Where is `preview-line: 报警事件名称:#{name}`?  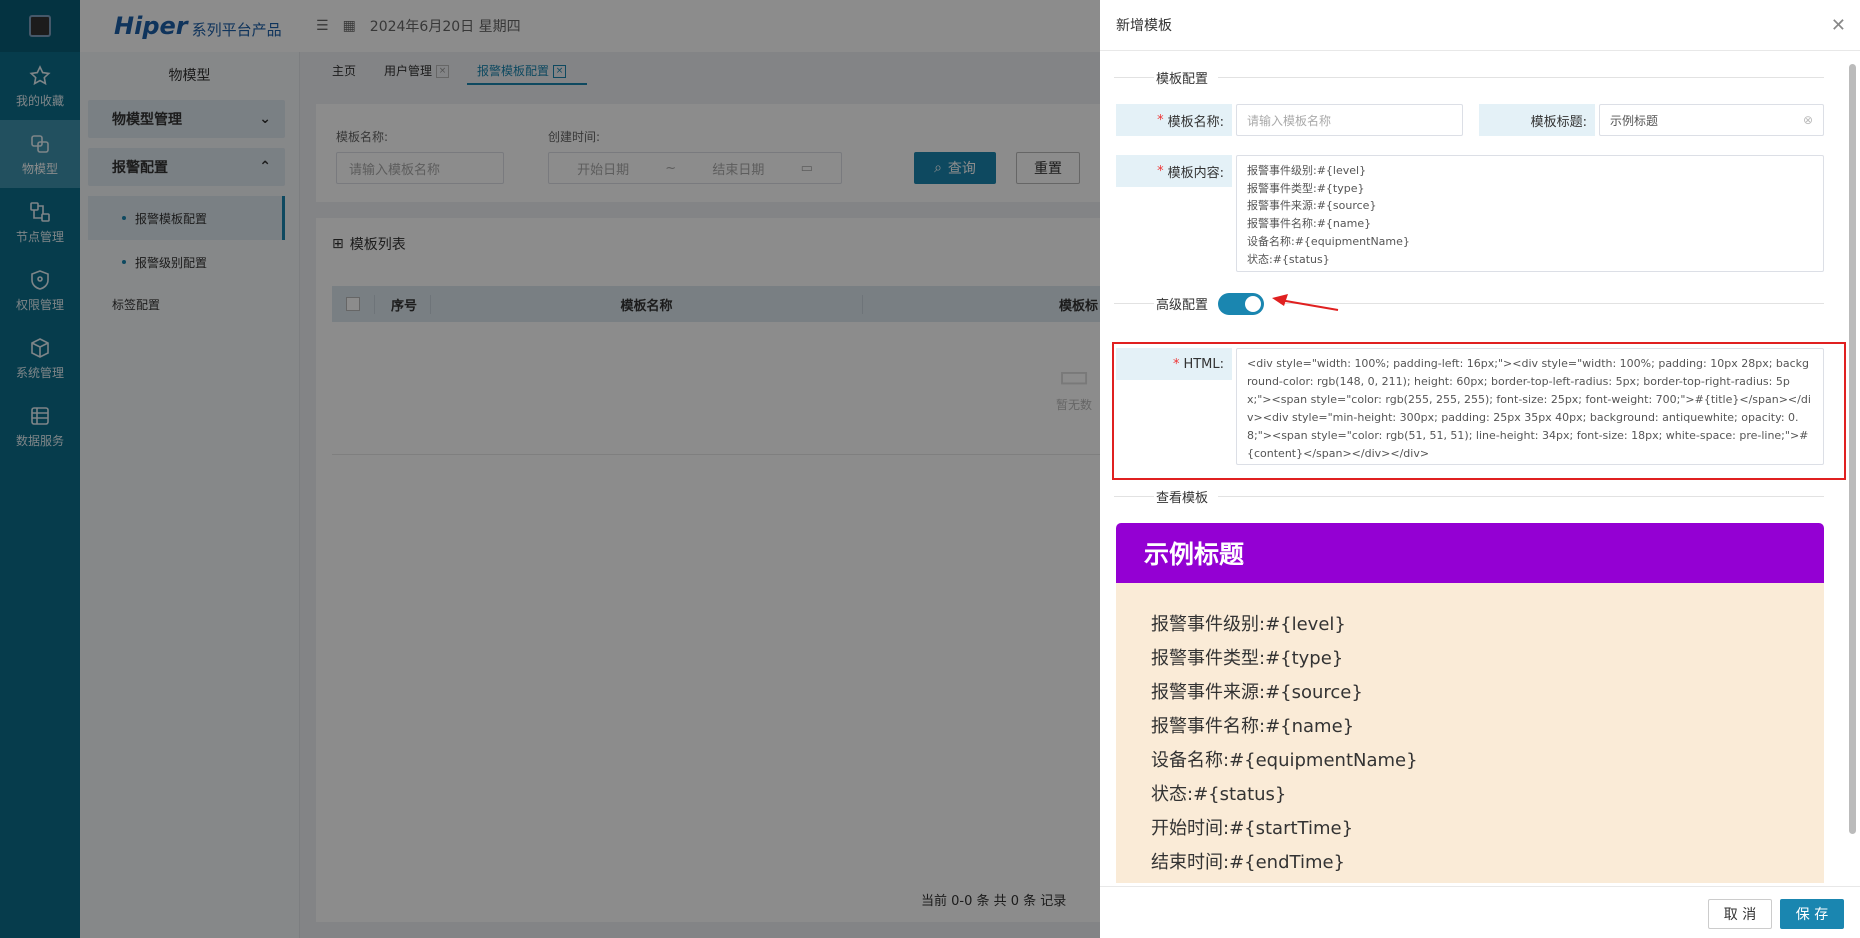 preview-line: 报警事件名称:#{name} is located at coordinates (1253, 726).